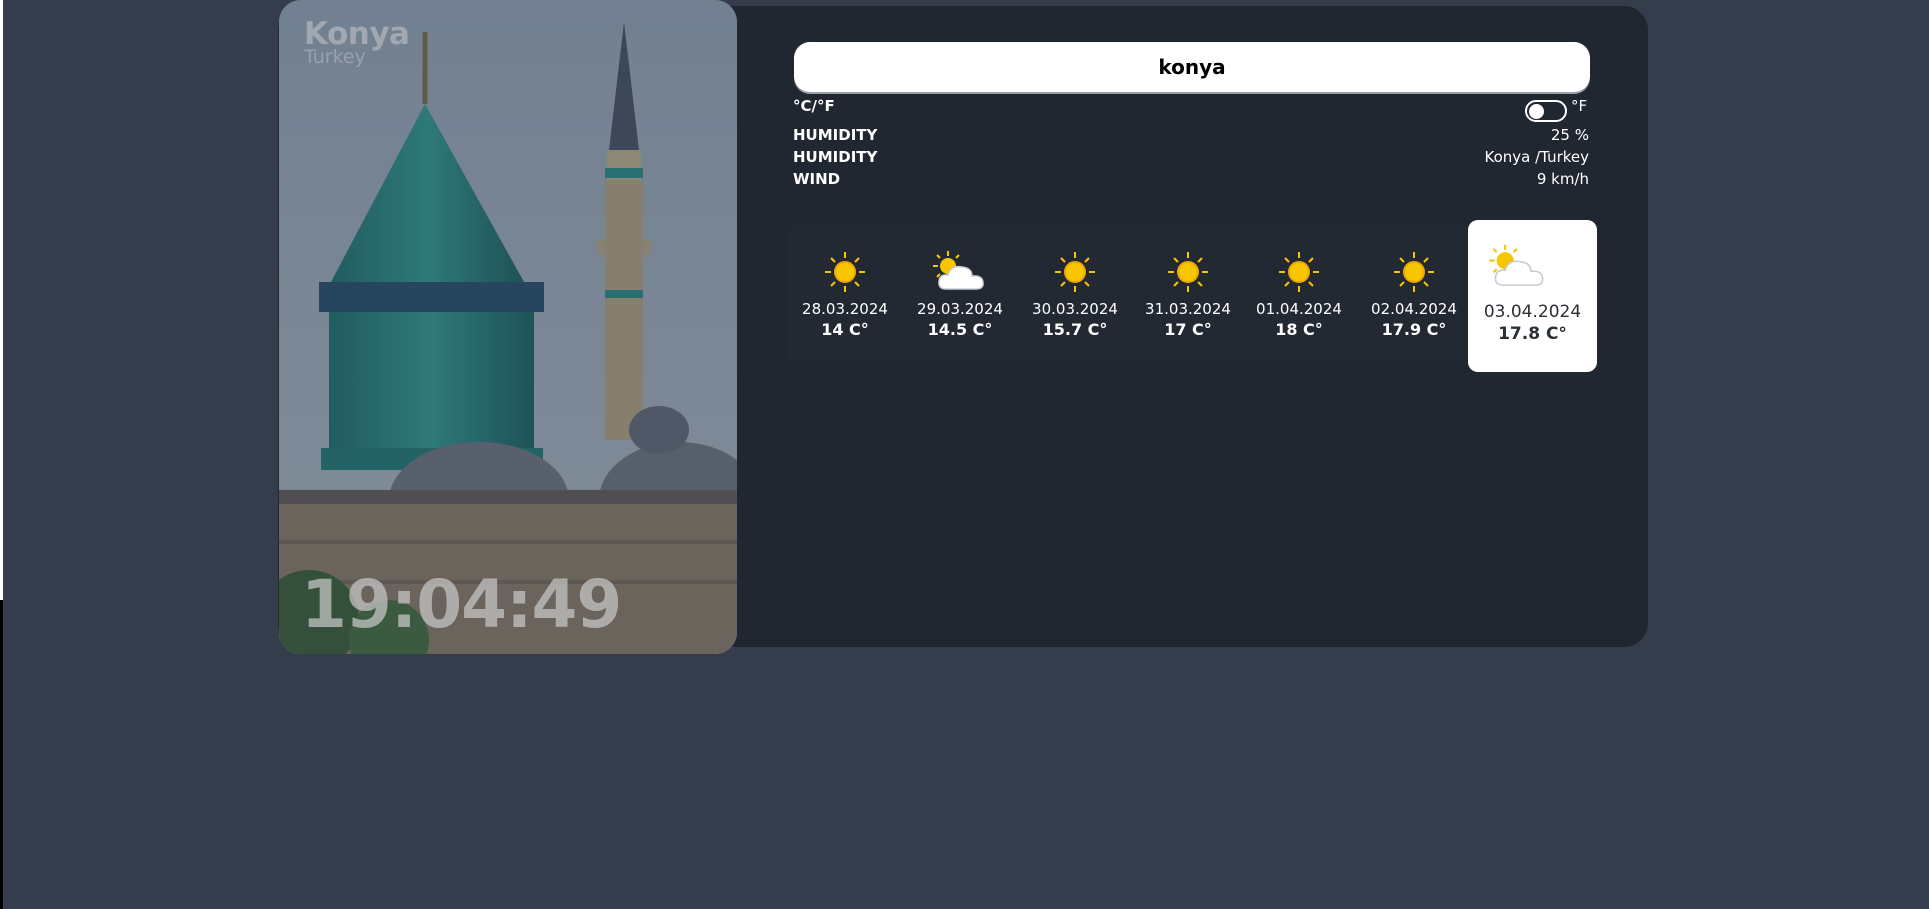 The height and width of the screenshot is (909, 1929). I want to click on forecast-temp: 14 C°, so click(845, 329).